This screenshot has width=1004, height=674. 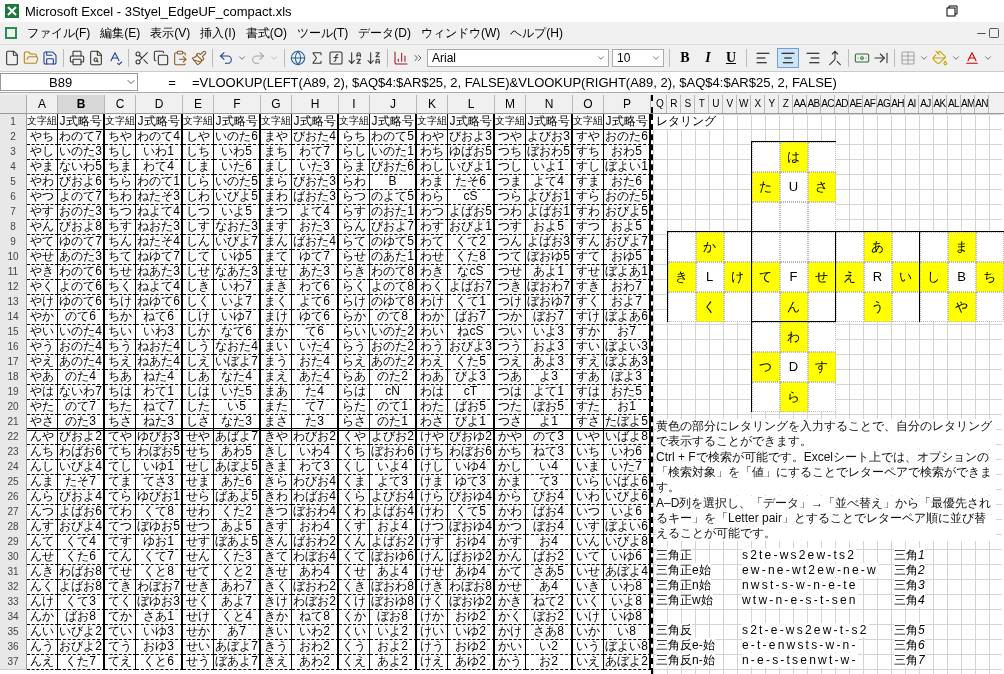 I want to click on row-header: 28, so click(x=13, y=527).